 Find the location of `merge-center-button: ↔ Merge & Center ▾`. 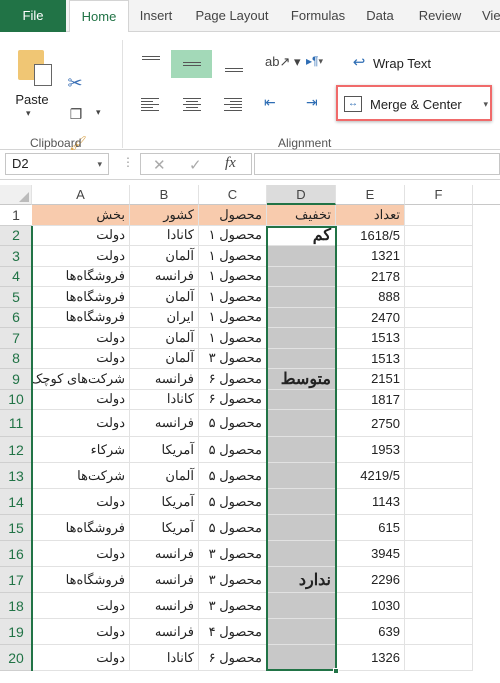

merge-center-button: ↔ Merge & Center ▾ is located at coordinates (416, 104).